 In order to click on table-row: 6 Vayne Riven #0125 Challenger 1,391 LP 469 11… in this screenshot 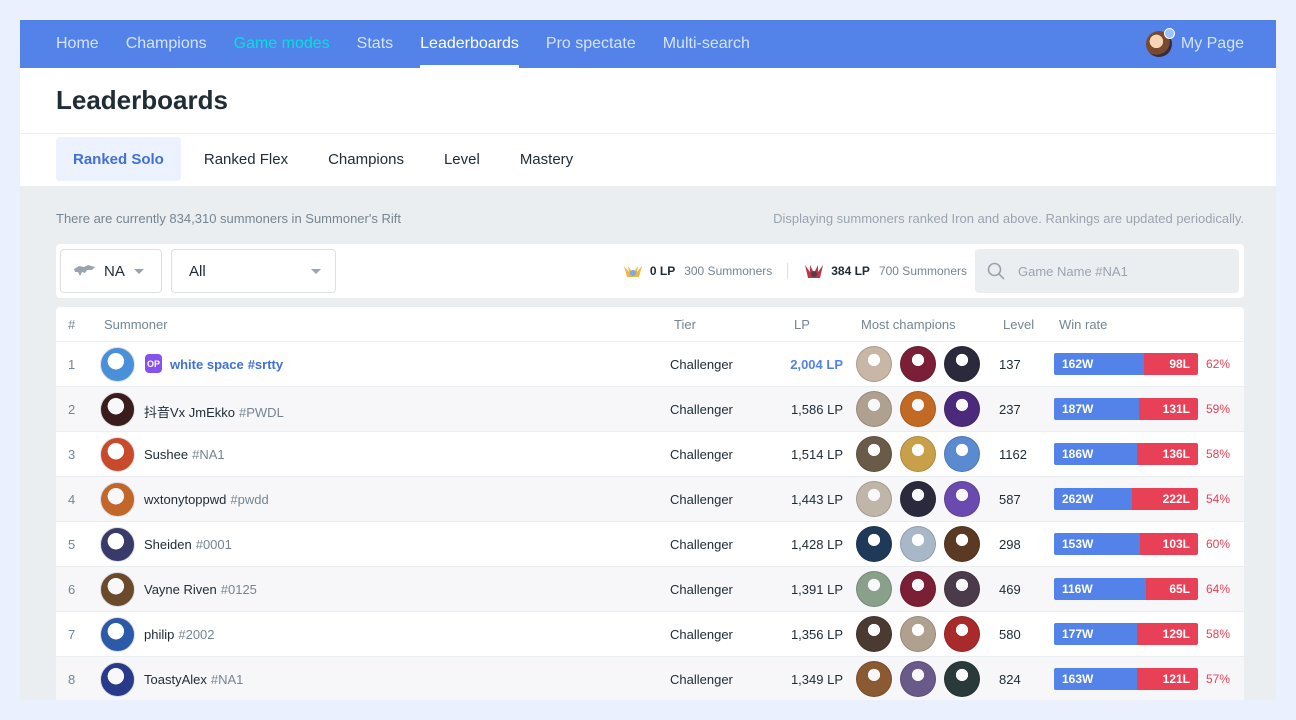, I will do `click(650, 589)`.